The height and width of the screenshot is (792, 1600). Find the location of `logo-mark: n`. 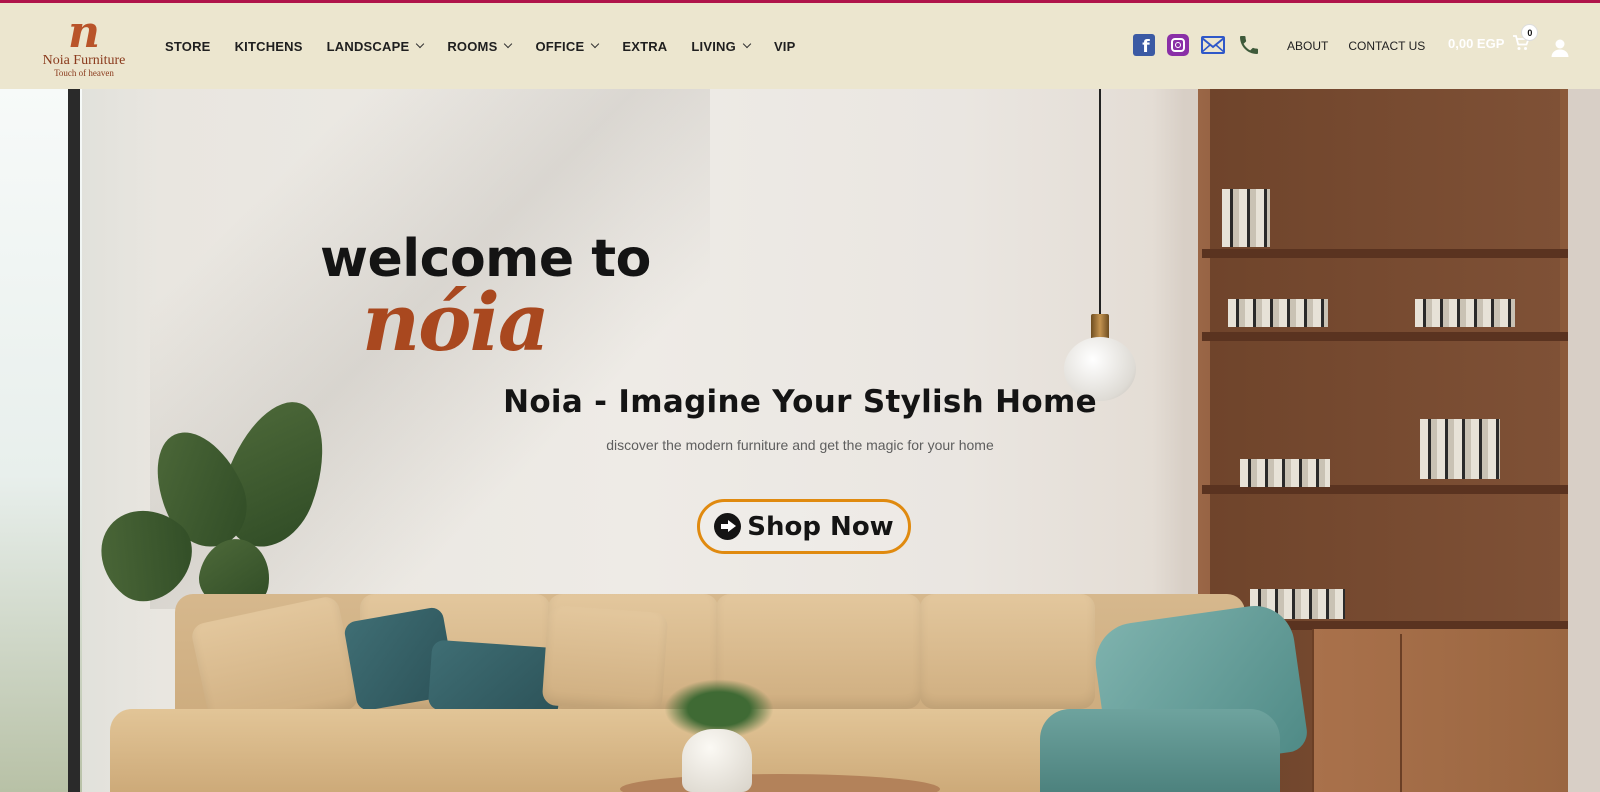

logo-mark: n is located at coordinates (84, 32).